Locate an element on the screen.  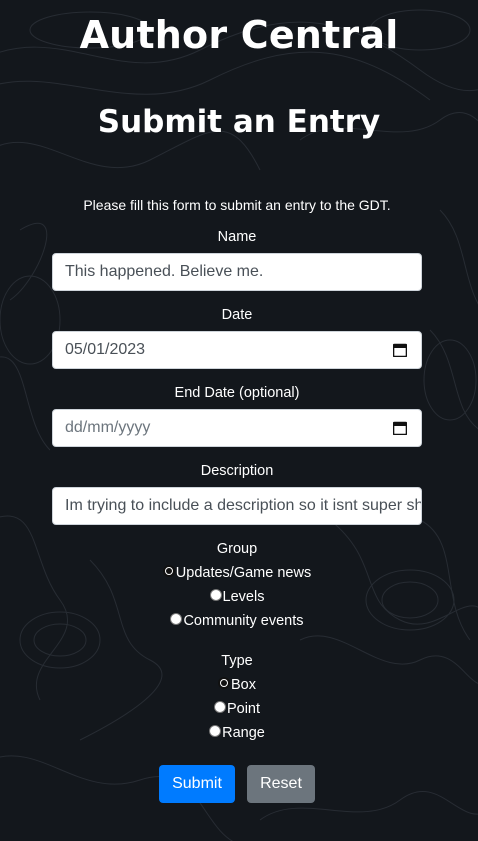
page-title: Submit an Entry is located at coordinates (239, 122).